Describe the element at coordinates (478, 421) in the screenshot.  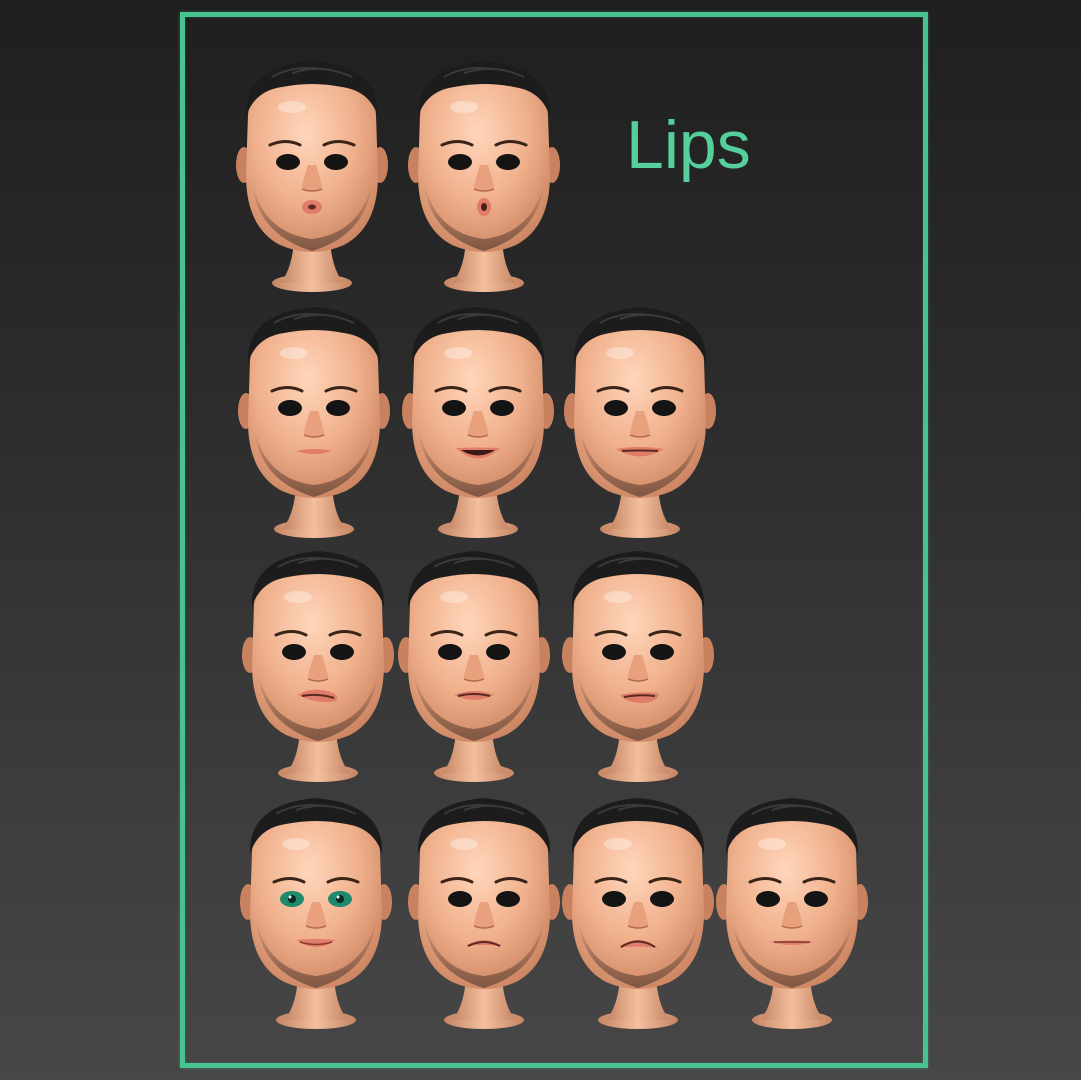
I see `head-smile-open` at that location.